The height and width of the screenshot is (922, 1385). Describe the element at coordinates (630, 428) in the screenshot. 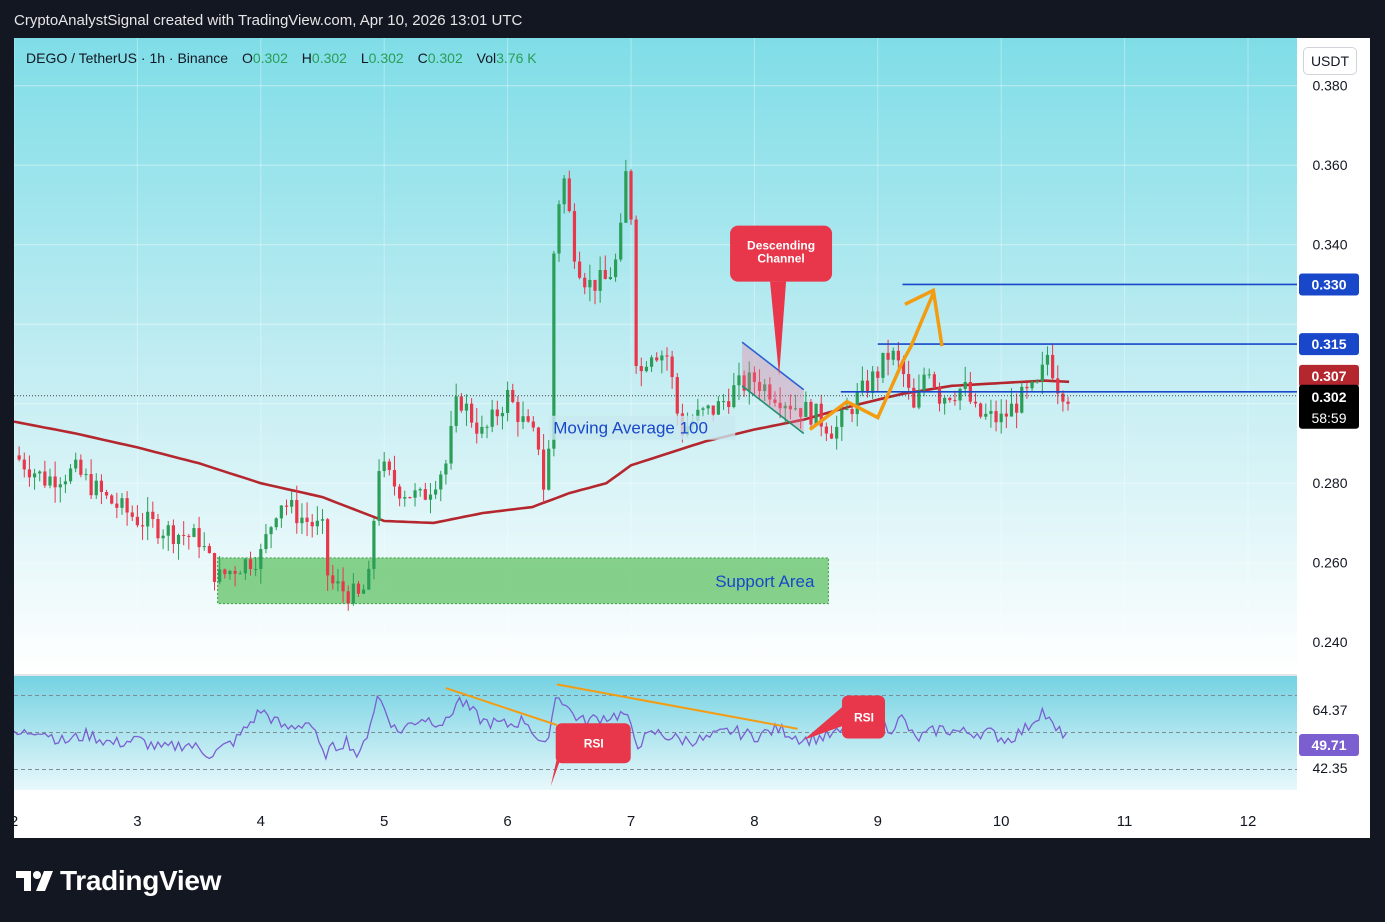

I see `ma-label: Moving Average 100` at that location.